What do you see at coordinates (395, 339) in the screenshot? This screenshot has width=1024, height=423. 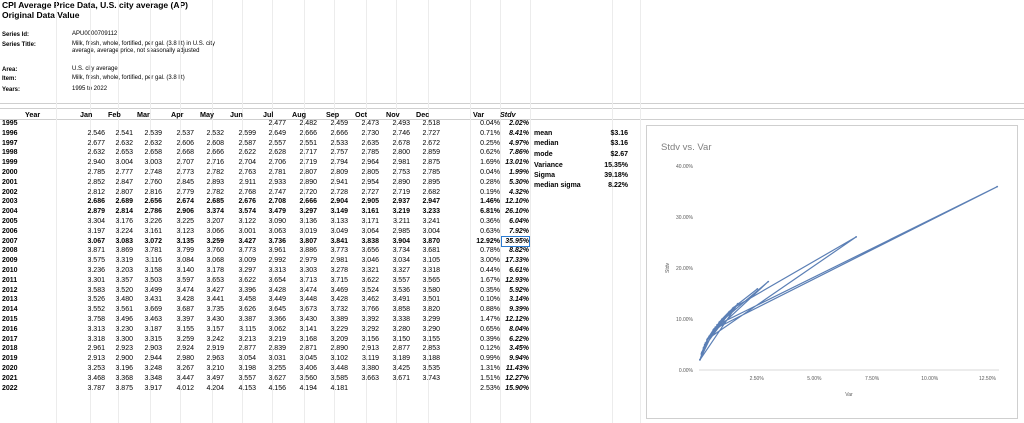 I see `price-cell: 3.150` at bounding box center [395, 339].